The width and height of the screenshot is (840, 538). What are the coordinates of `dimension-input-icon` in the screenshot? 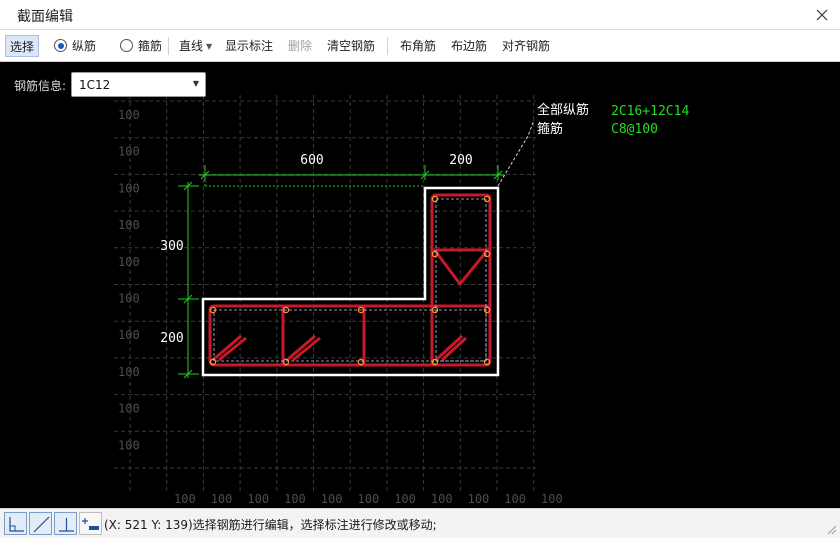 It's located at (90, 524).